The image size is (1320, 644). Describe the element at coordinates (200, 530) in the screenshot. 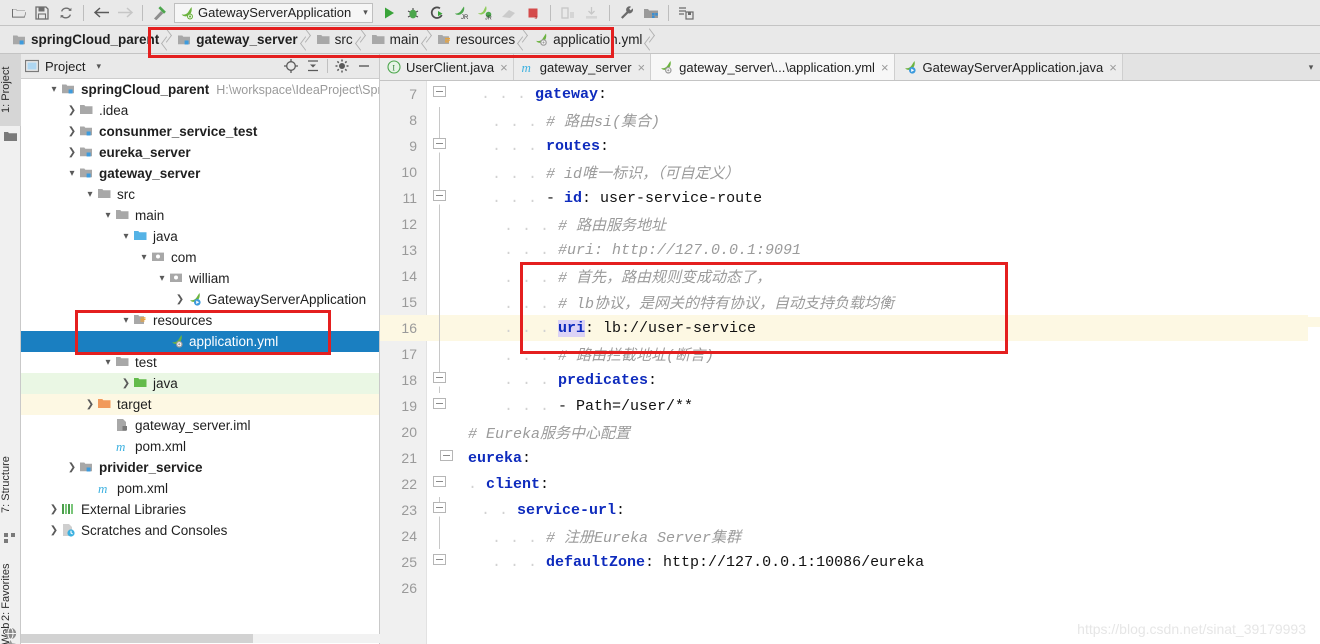

I see `tree-node-scratches-and-consoles: ❯ Scratches and Consoles` at that location.